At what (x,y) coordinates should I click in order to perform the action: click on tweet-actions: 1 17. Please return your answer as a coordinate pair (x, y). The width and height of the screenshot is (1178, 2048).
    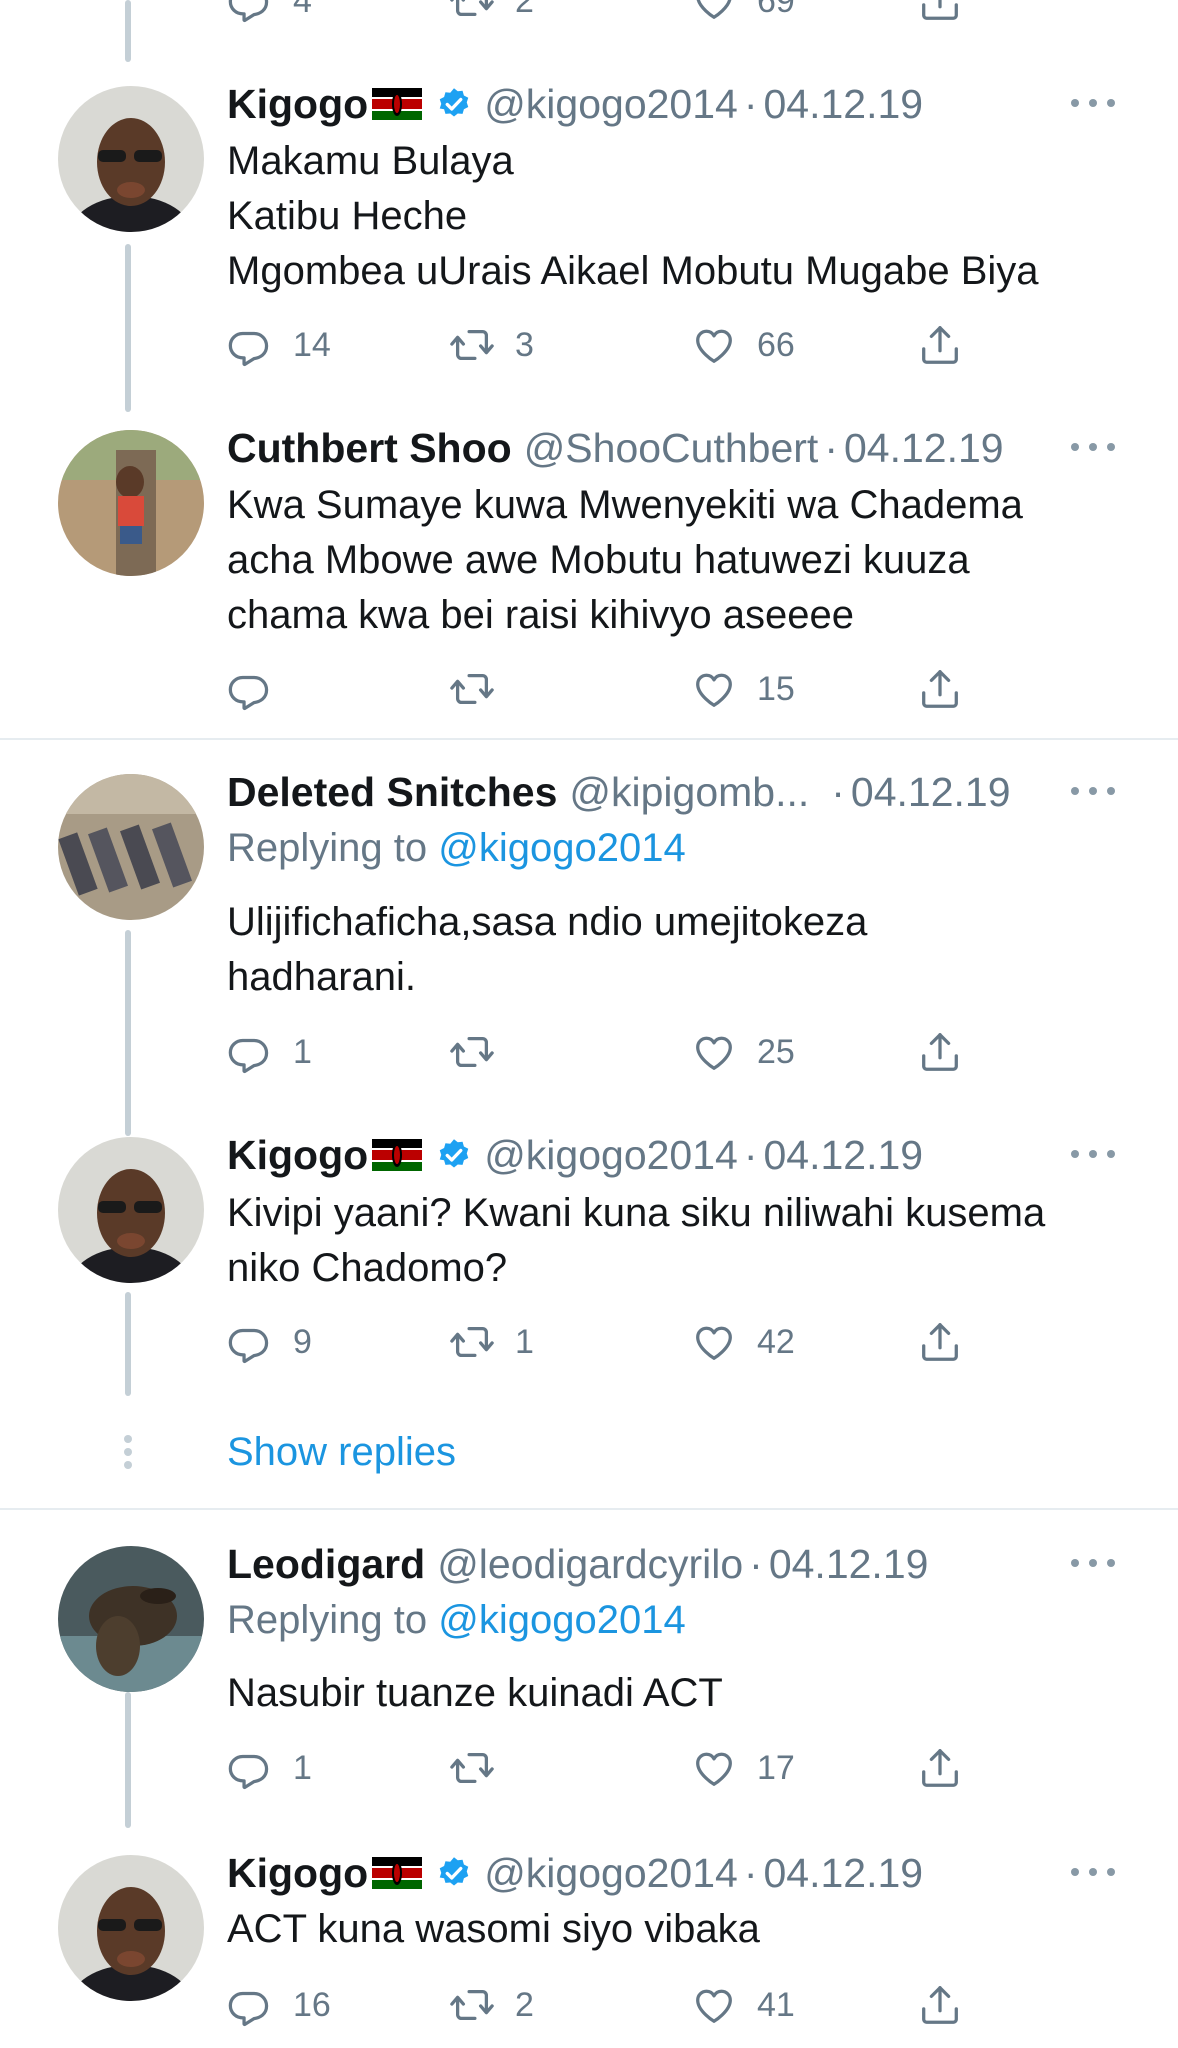
    Looking at the image, I should click on (607, 1768).